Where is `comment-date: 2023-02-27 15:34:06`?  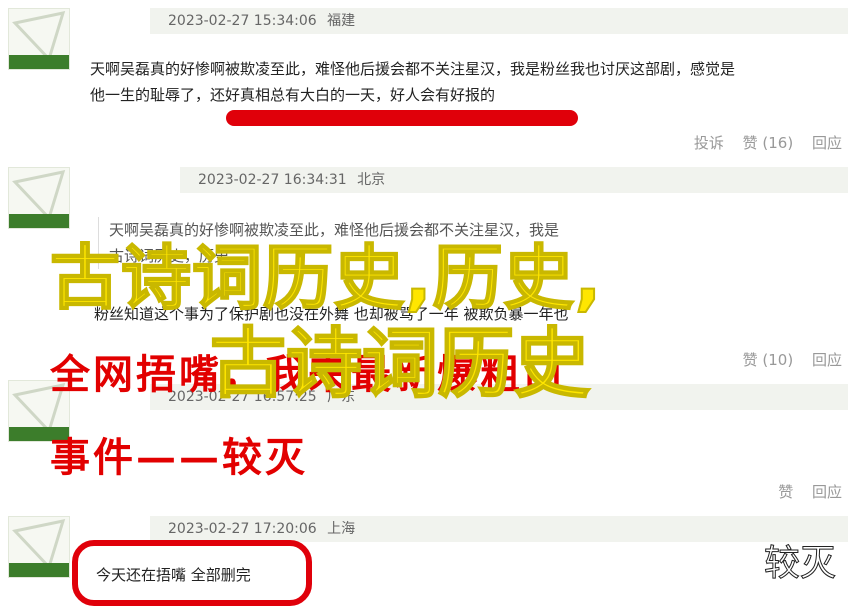 comment-date: 2023-02-27 15:34:06 is located at coordinates (242, 21).